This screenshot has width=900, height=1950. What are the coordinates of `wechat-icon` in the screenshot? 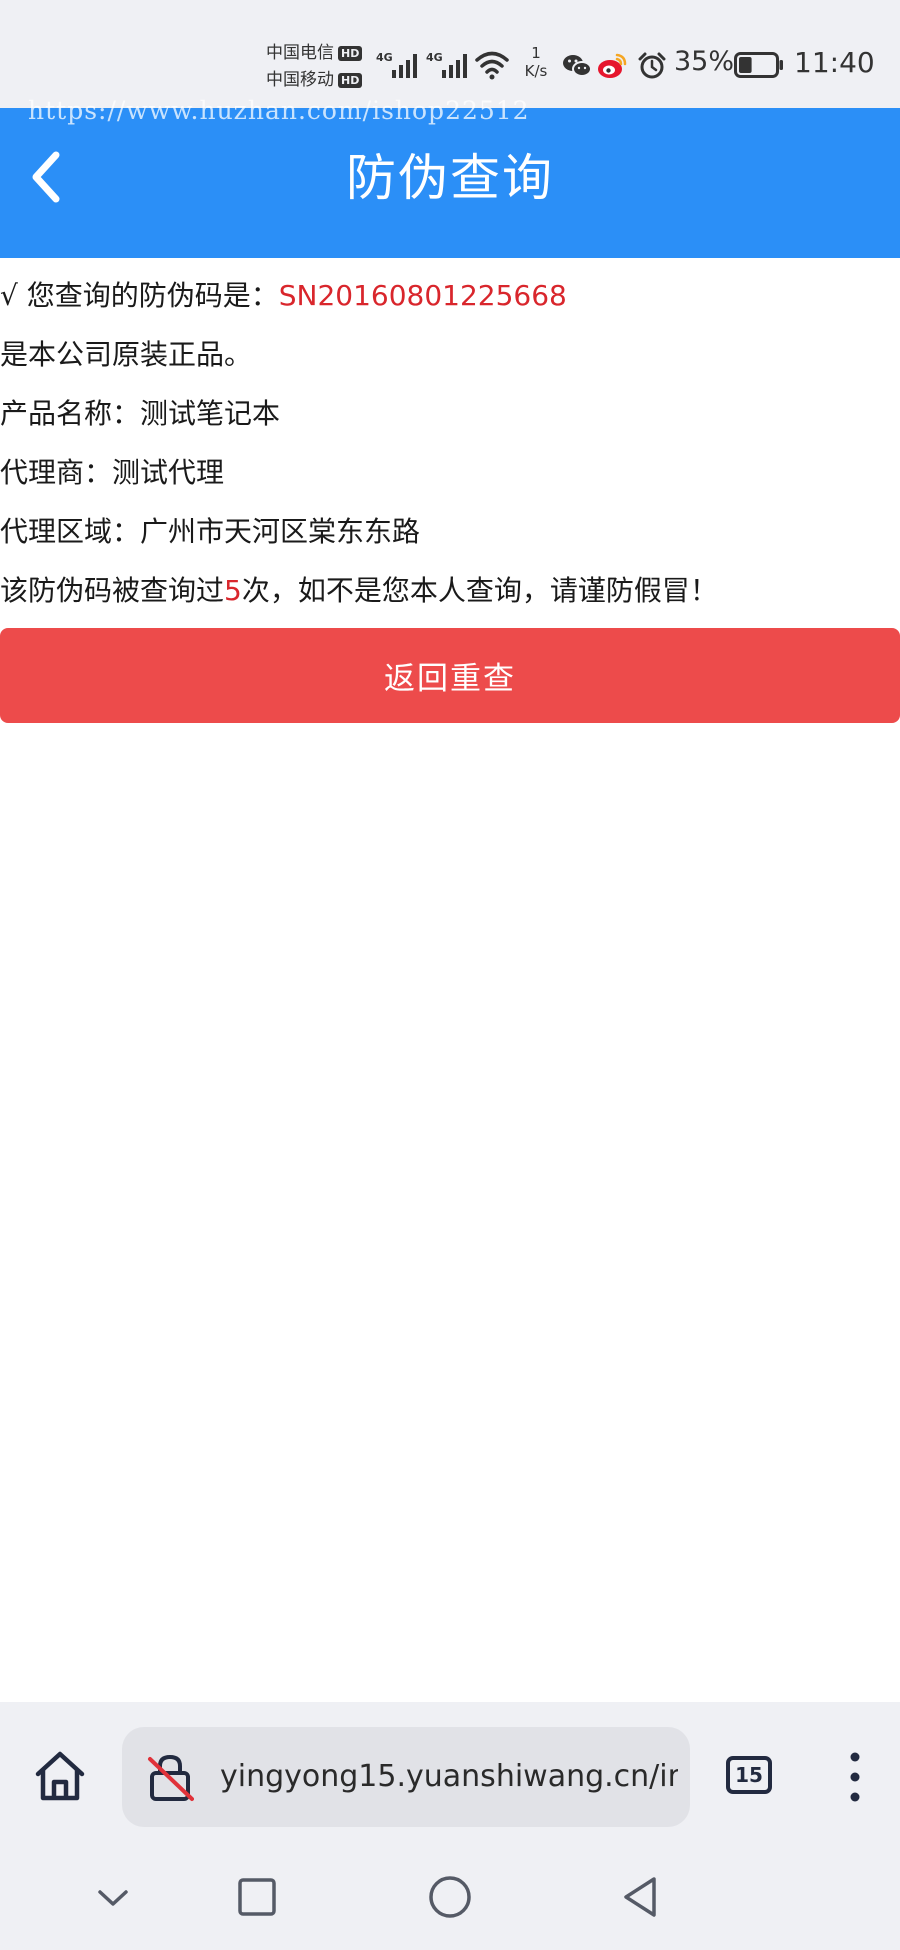 It's located at (577, 66).